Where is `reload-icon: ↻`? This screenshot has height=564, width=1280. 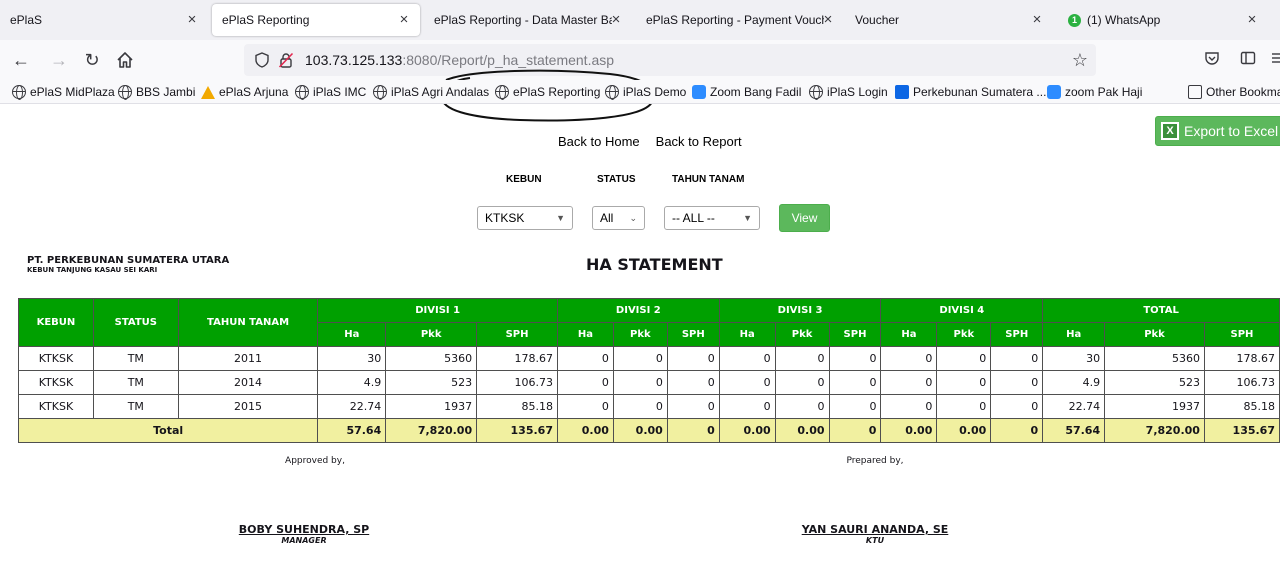
reload-icon: ↻ is located at coordinates (92, 60).